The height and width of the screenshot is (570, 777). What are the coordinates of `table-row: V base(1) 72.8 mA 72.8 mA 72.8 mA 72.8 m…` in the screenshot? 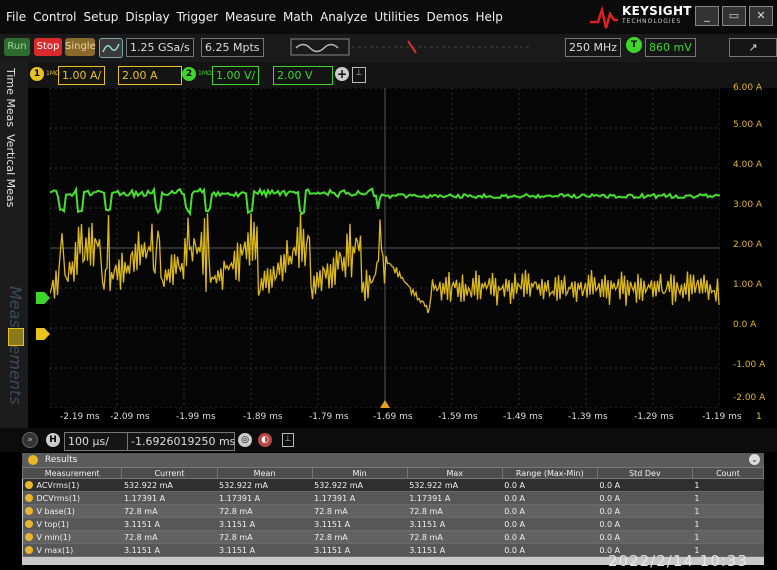 It's located at (393, 511).